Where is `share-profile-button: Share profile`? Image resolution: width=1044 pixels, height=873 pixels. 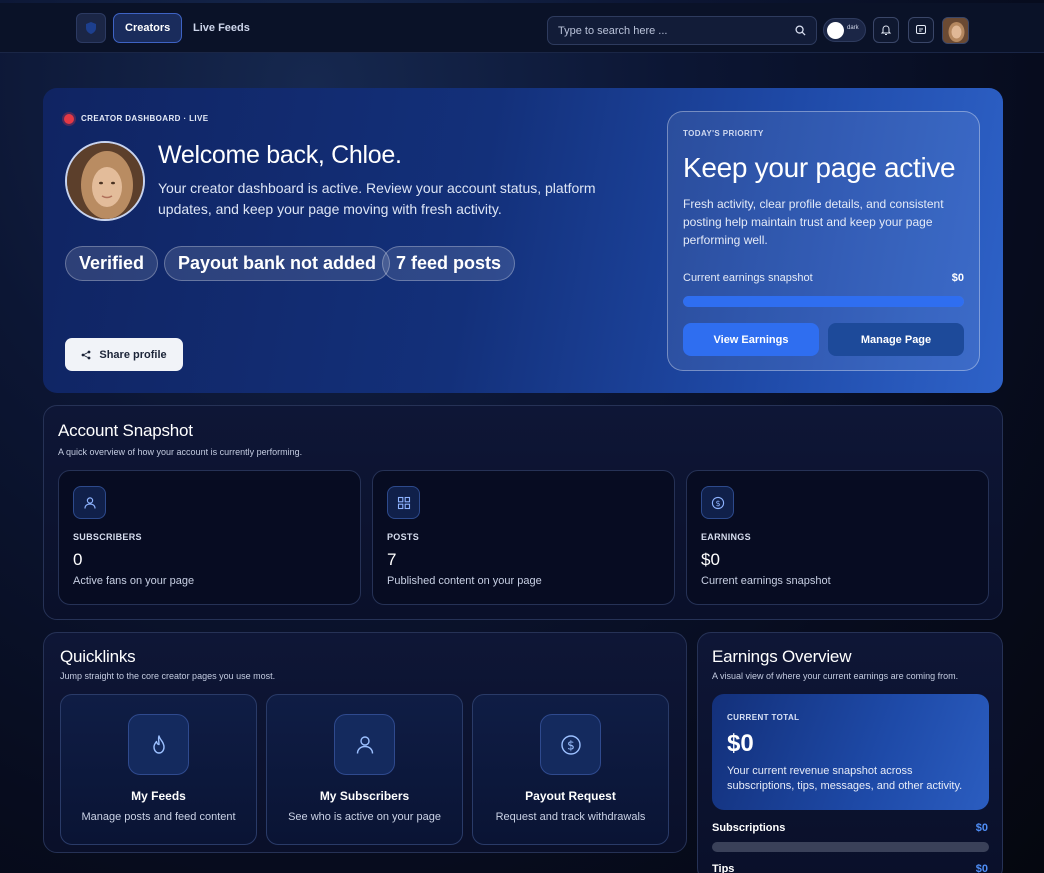
share-profile-button: Share profile is located at coordinates (124, 354).